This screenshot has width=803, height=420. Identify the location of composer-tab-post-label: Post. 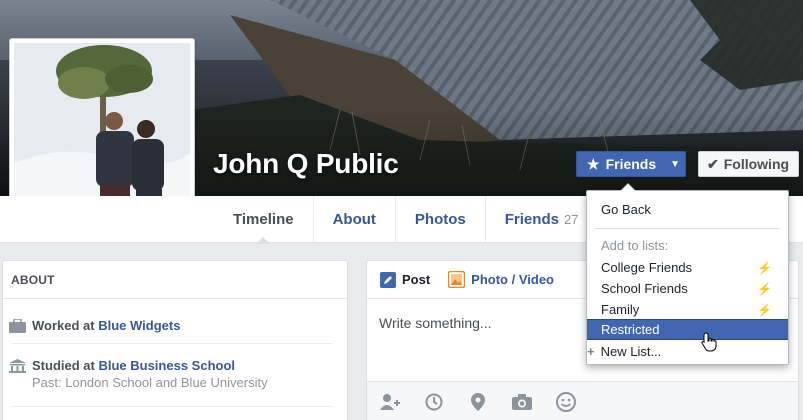
(416, 279).